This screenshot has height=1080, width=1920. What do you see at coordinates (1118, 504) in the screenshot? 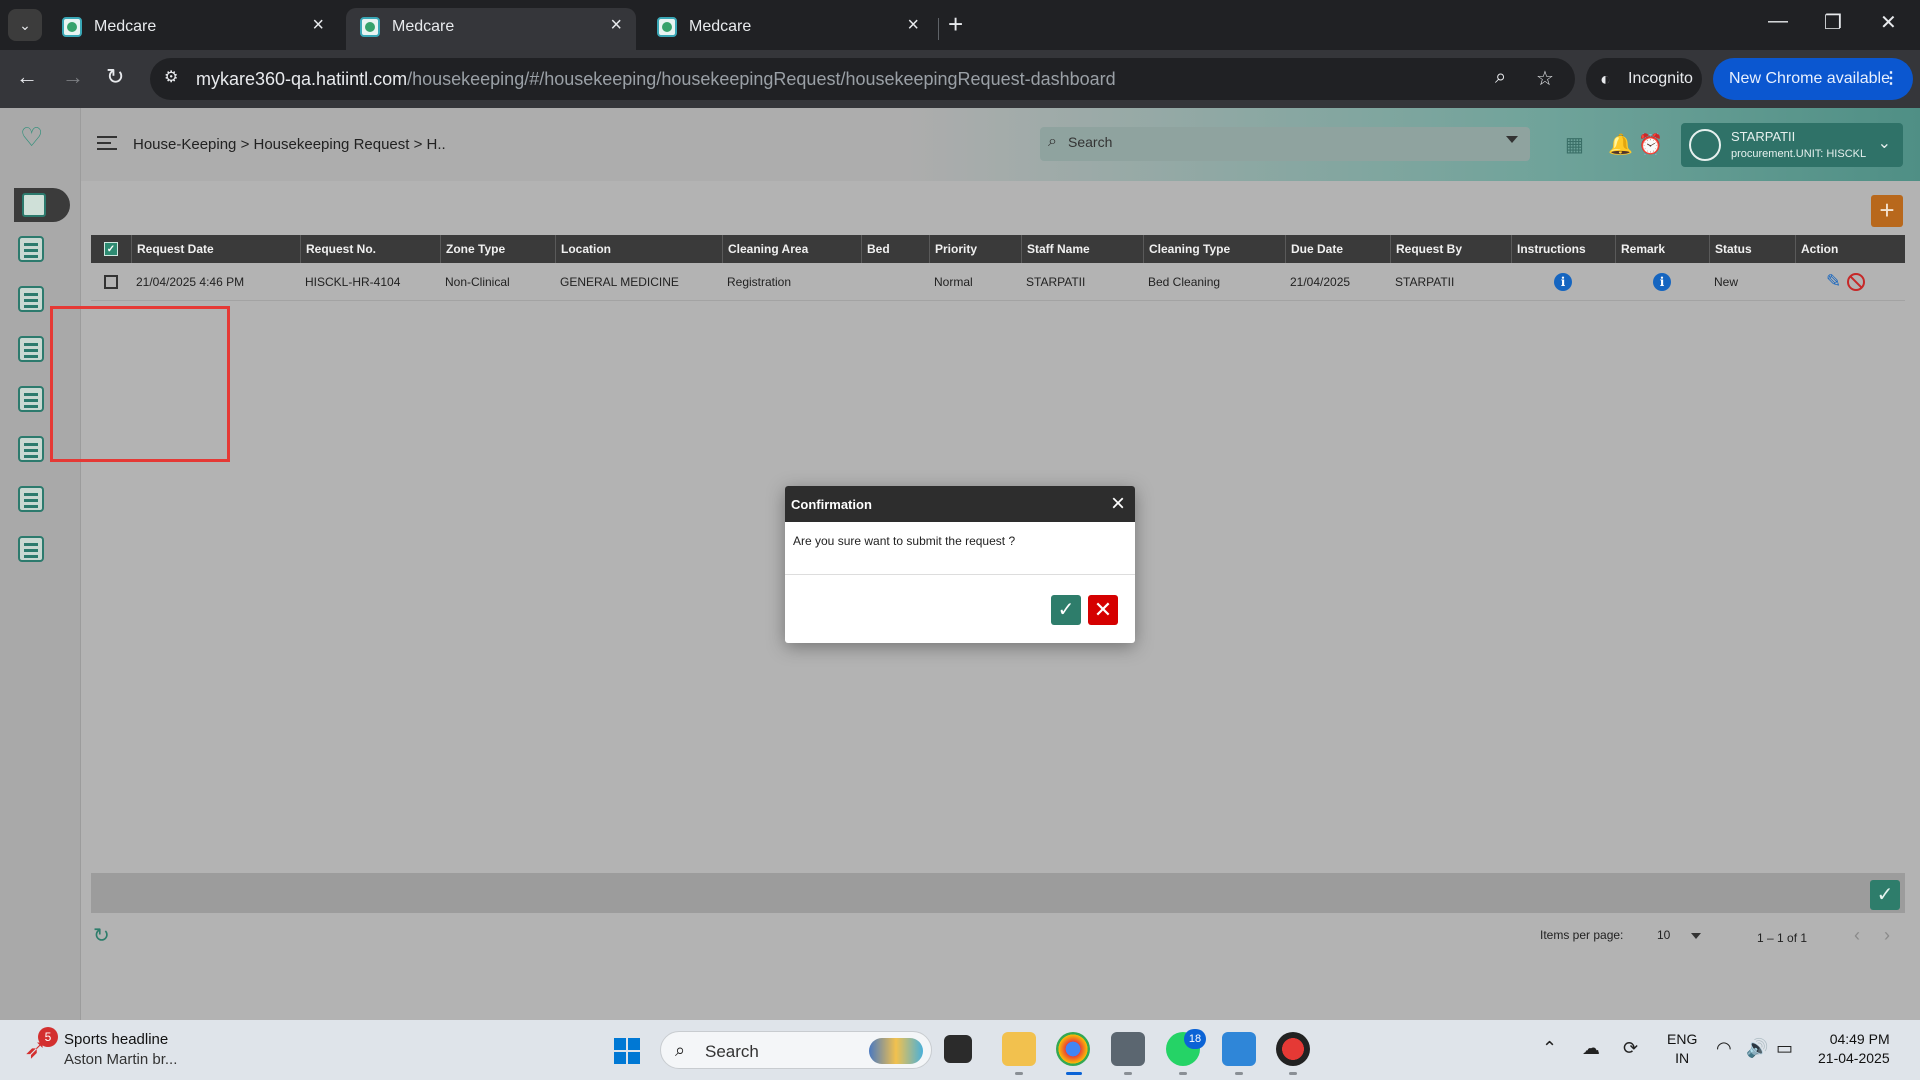
I see `close-icon: ×` at bounding box center [1118, 504].